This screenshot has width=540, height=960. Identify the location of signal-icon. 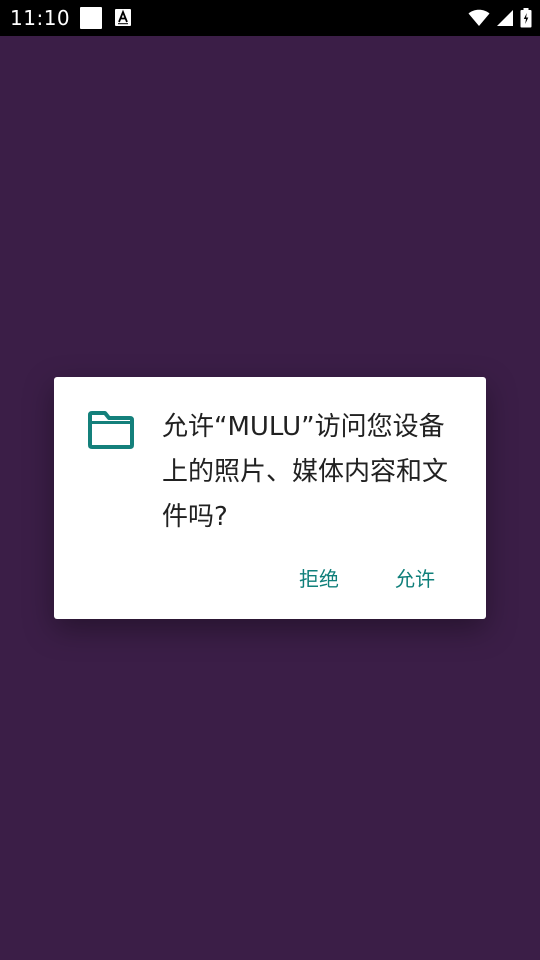
(505, 18).